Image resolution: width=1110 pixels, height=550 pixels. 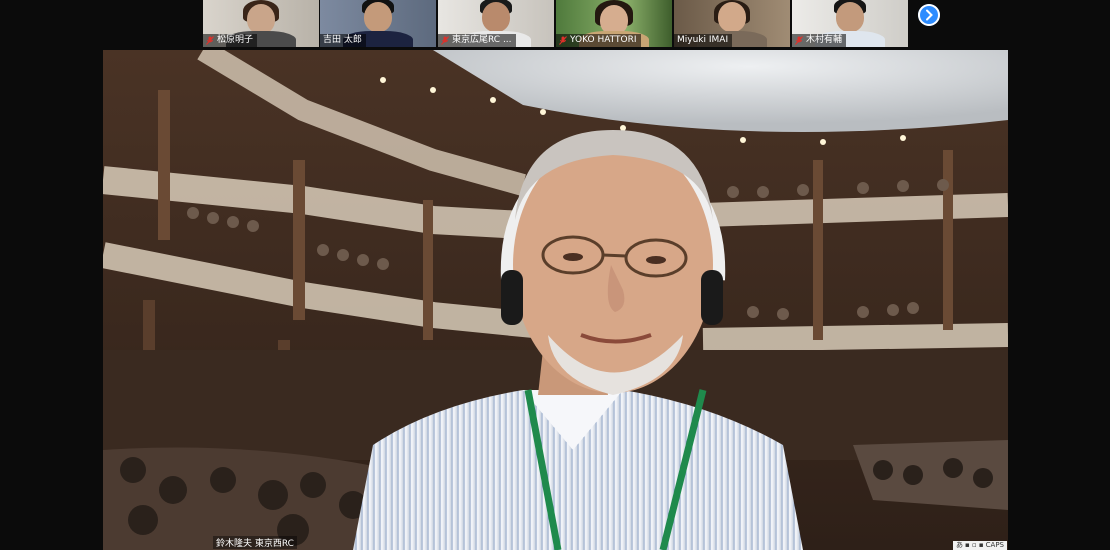 What do you see at coordinates (603, 40) in the screenshot?
I see `participant-name: YOKO HATTORI` at bounding box center [603, 40].